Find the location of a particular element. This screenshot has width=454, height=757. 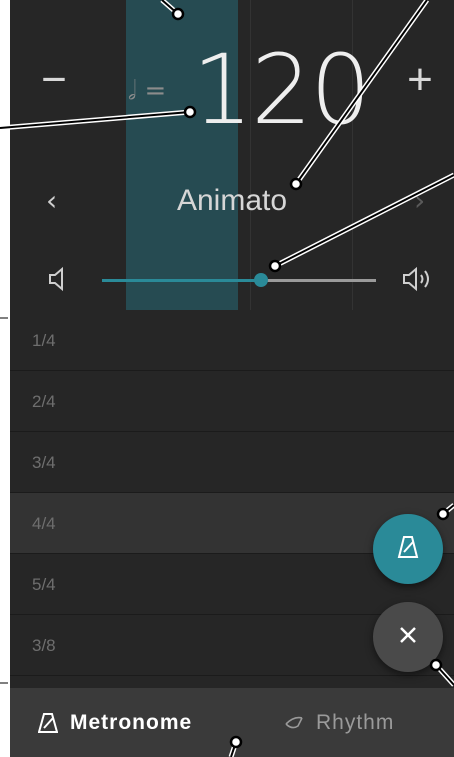

tab-rhythm: Rhythm is located at coordinates (339, 722).